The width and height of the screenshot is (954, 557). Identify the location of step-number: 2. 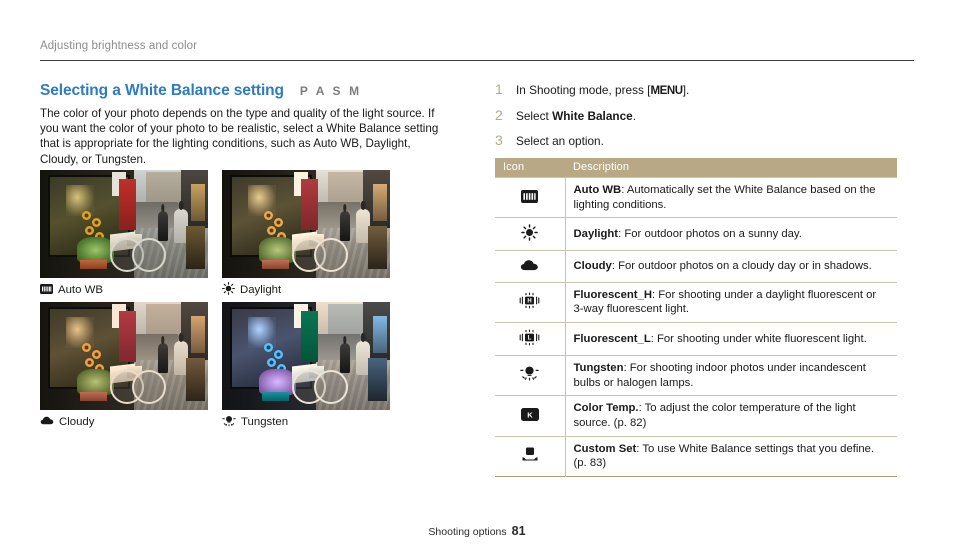
(499, 115).